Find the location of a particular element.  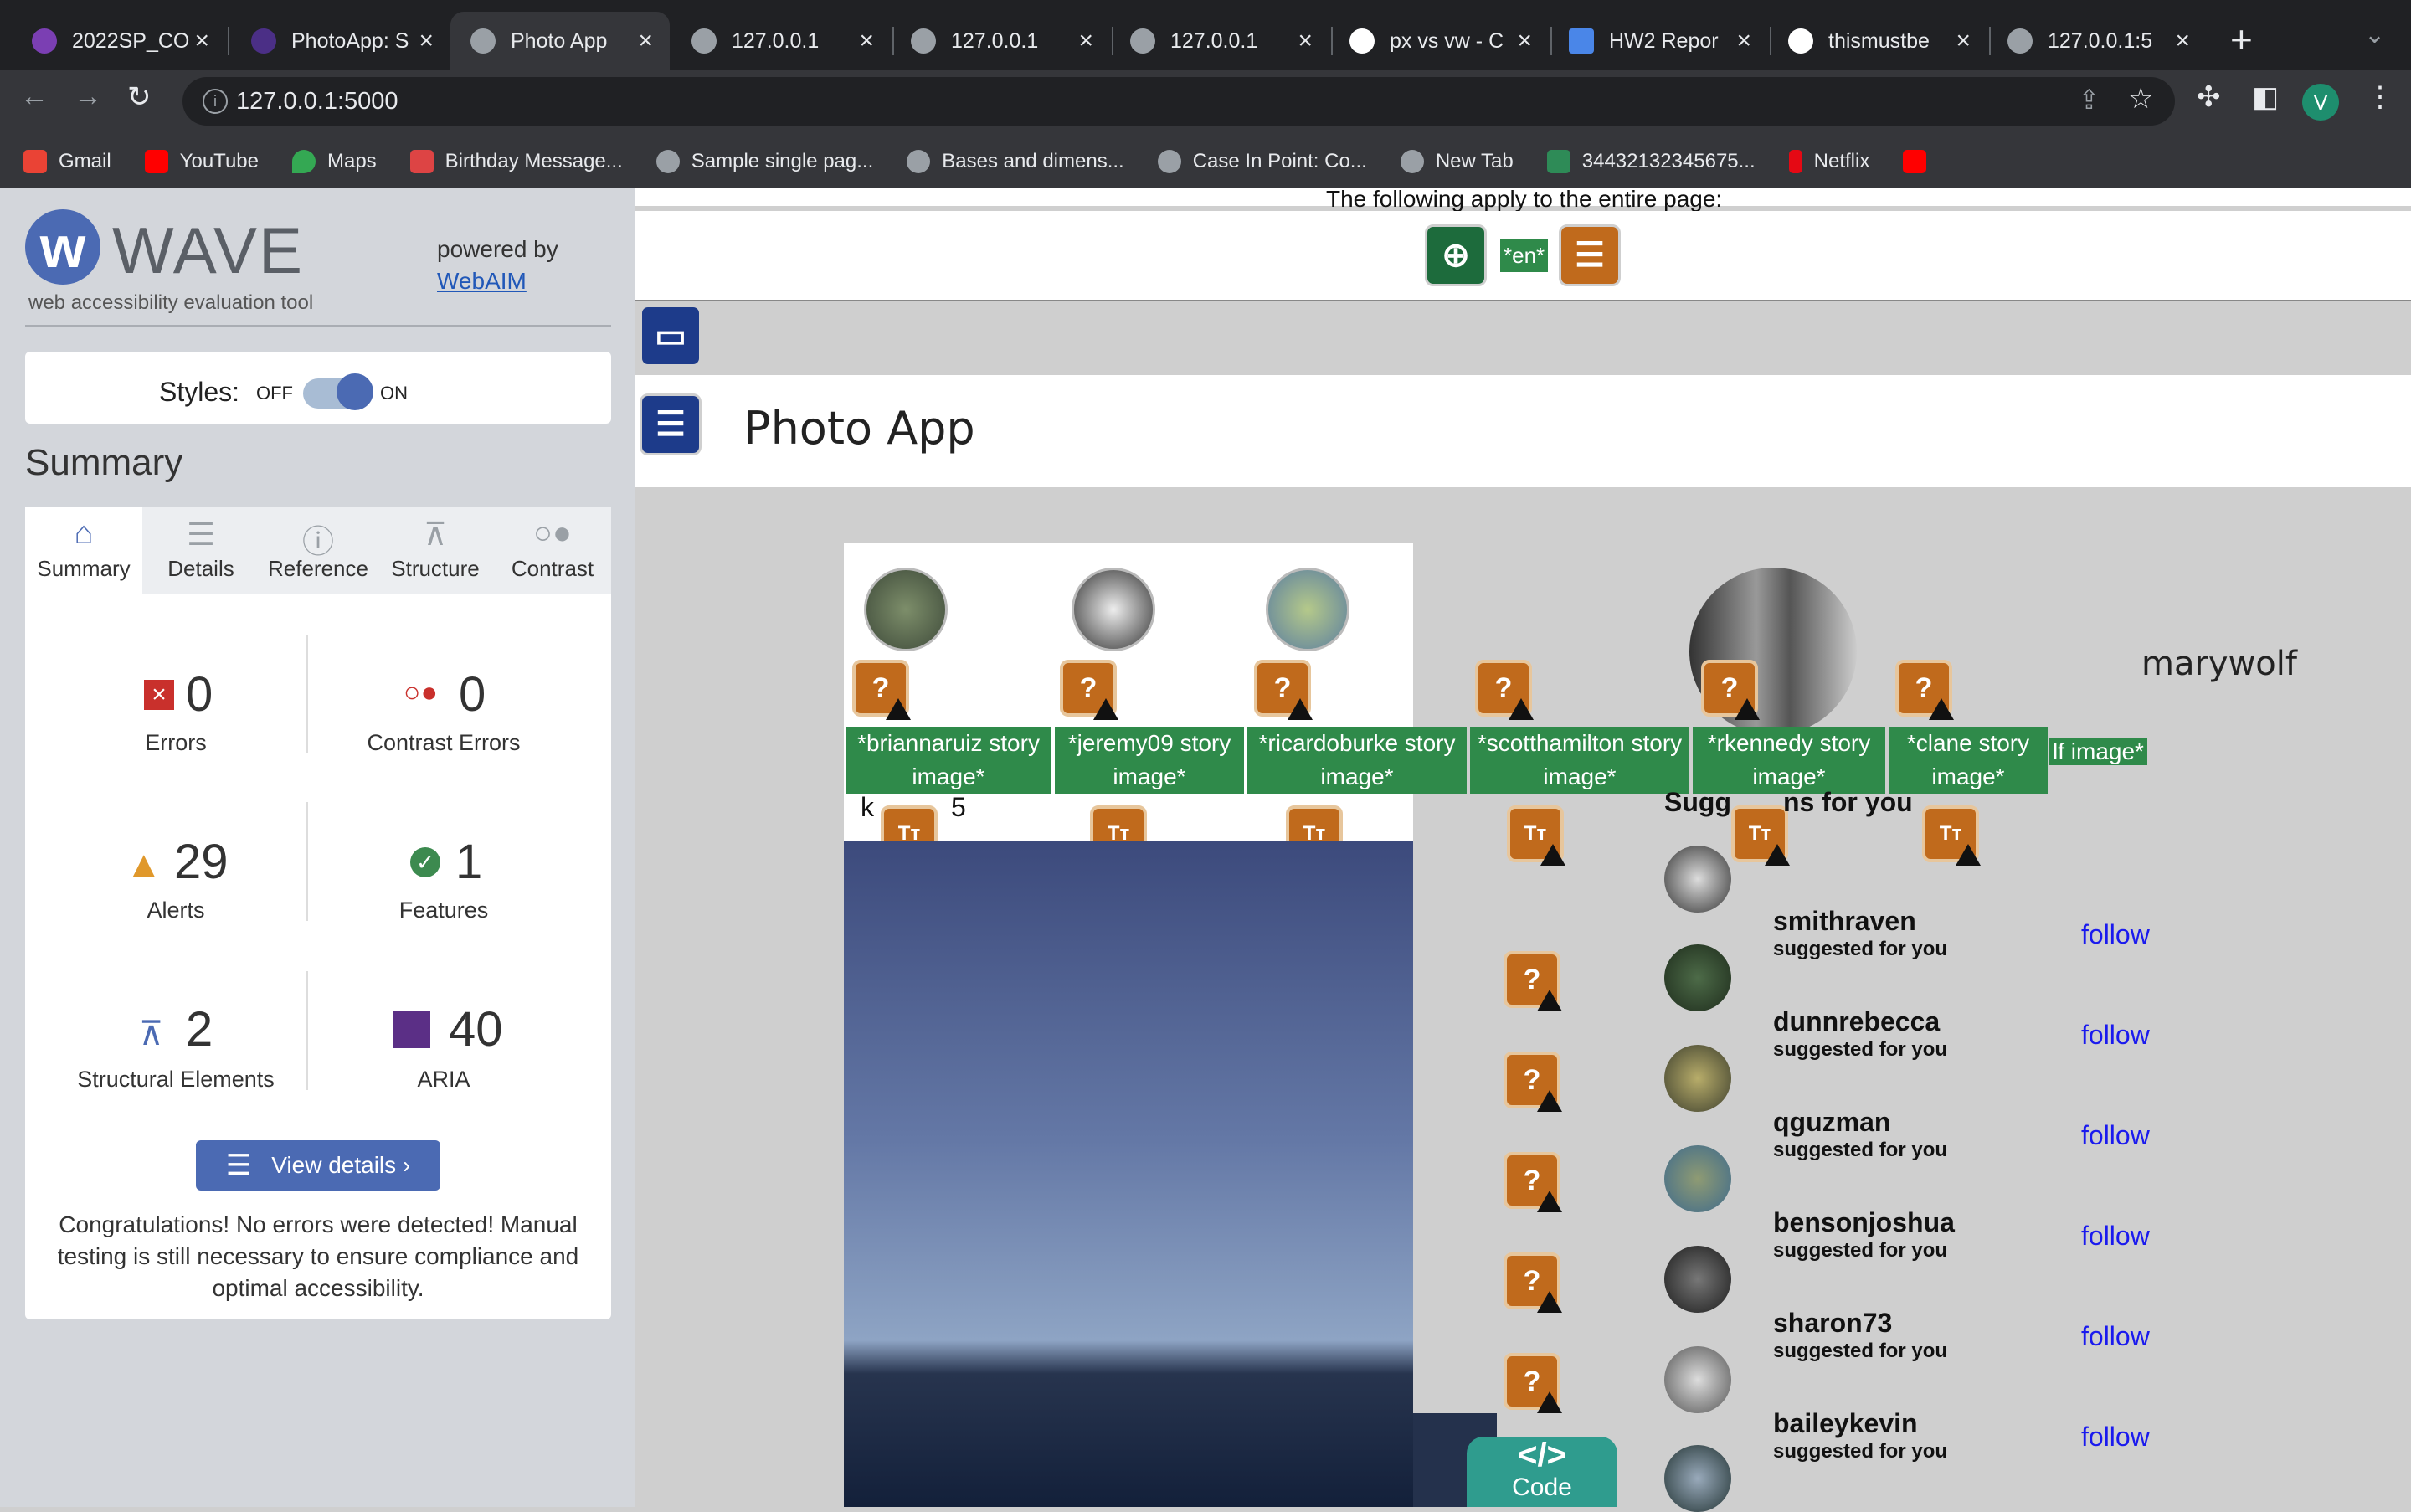

styles-toggle-knob is located at coordinates (355, 391).